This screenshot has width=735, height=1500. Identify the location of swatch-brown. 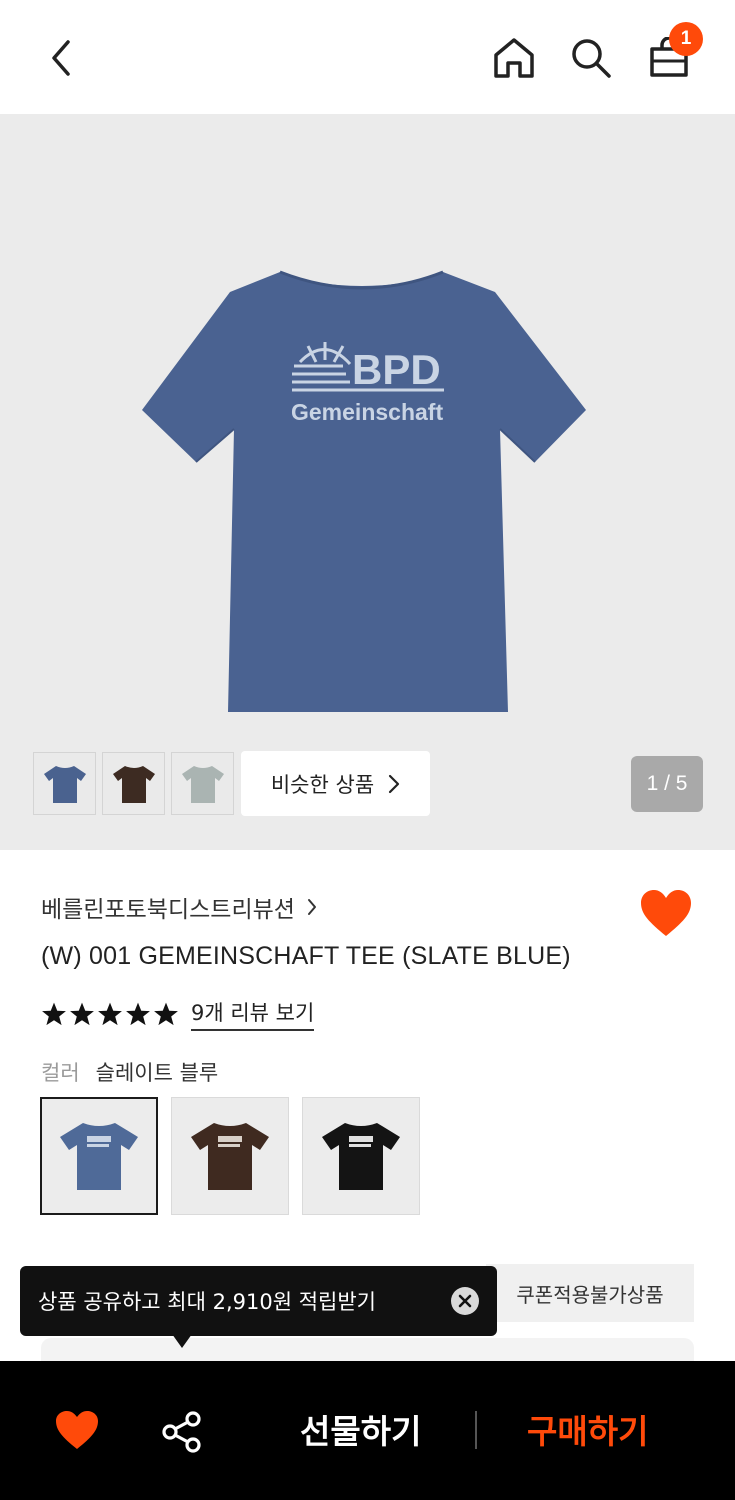
(230, 1156).